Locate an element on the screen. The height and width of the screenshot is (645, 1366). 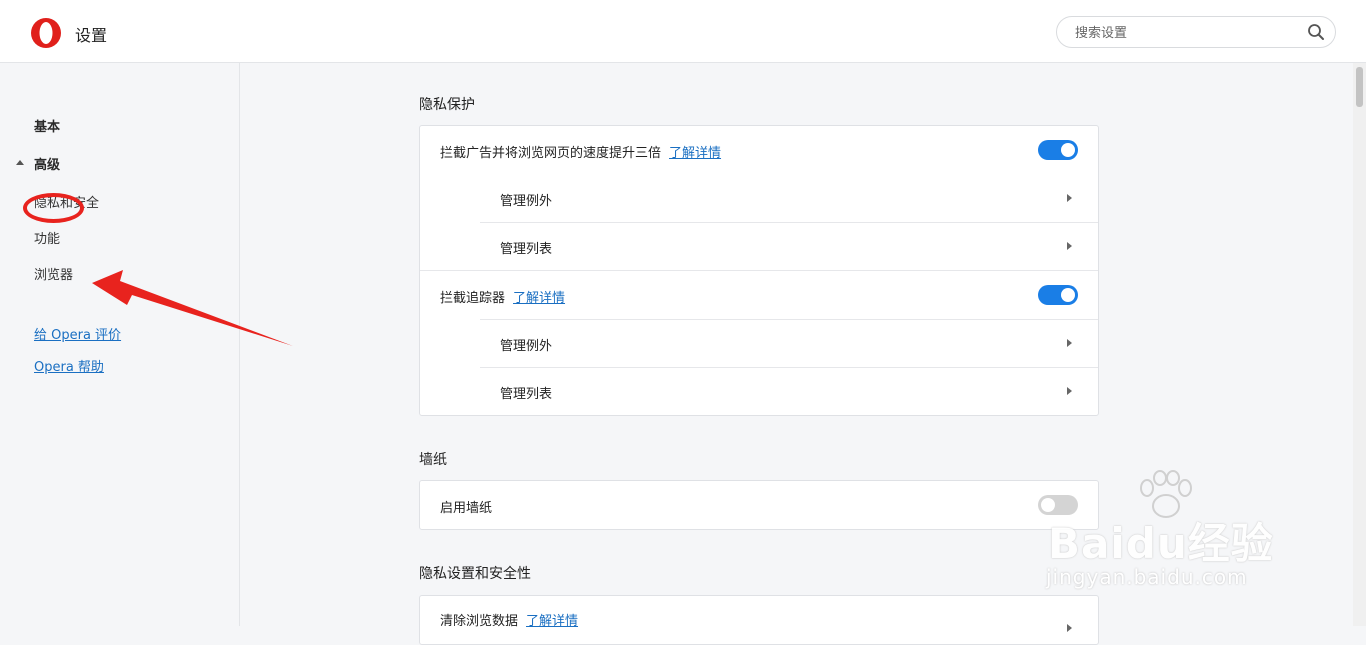
privacy-security-card: 清除浏览数据 了解详情 is located at coordinates (759, 620).